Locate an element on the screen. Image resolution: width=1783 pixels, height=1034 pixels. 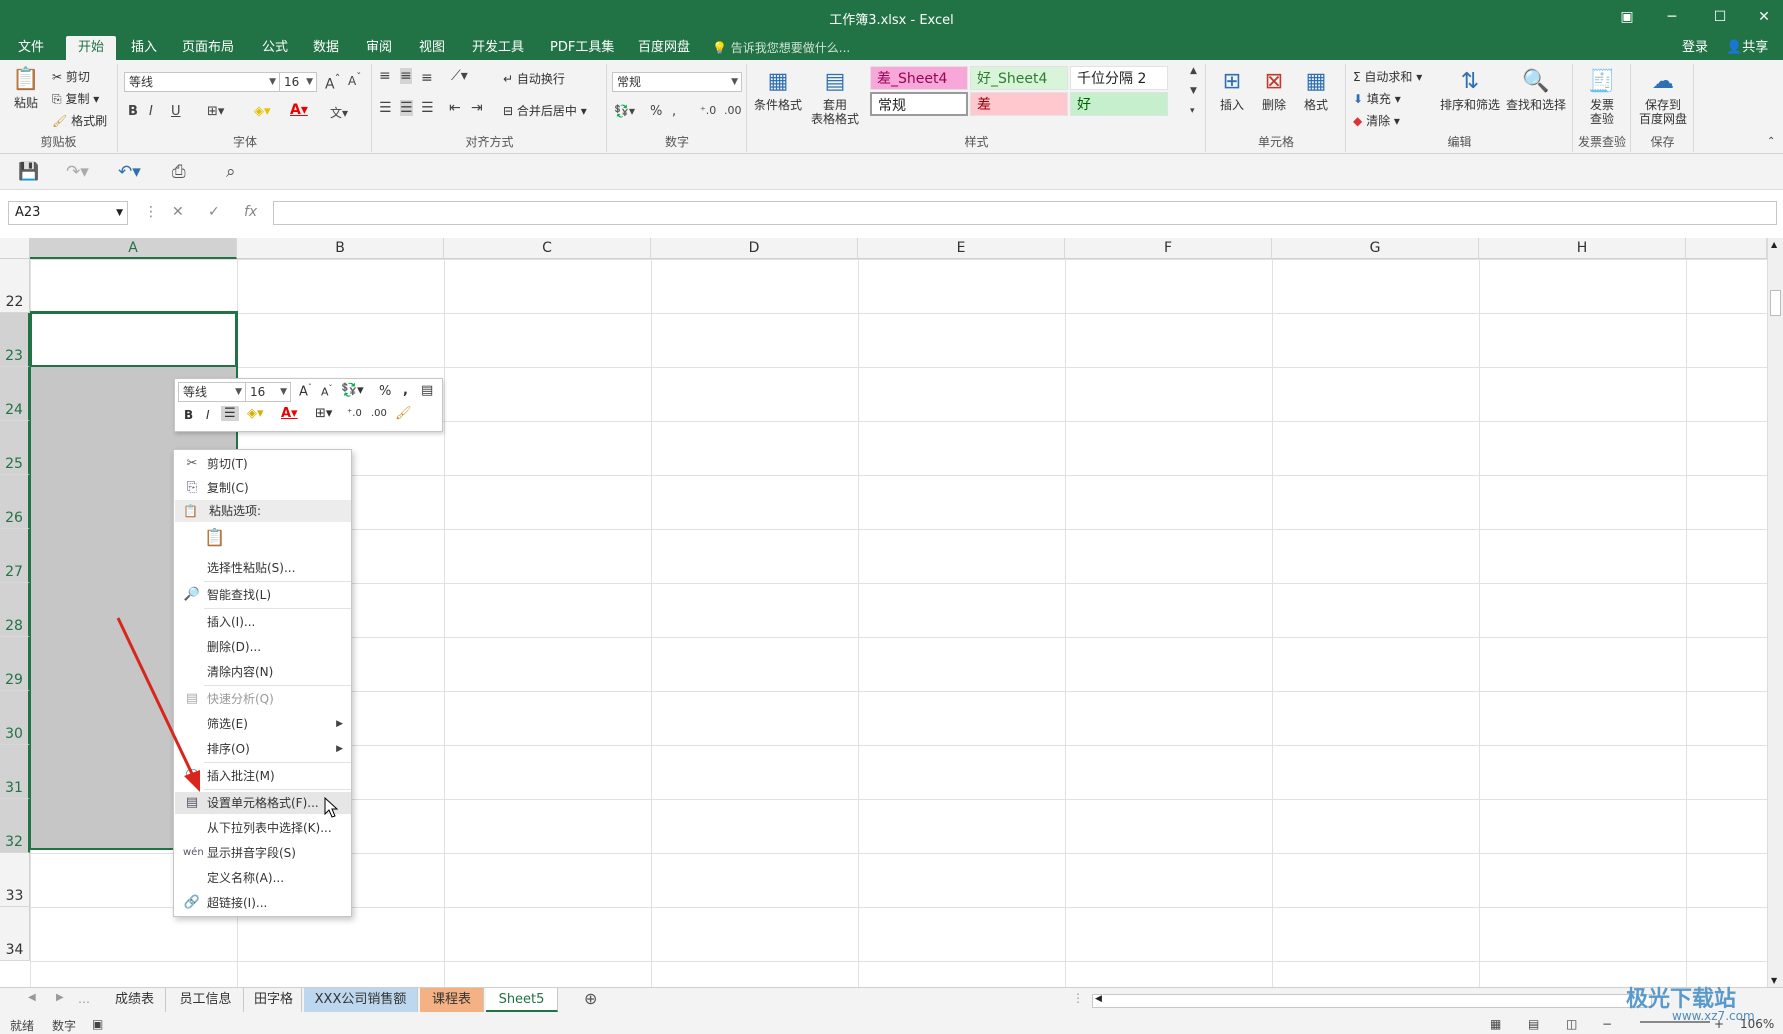
row-header-32: 32 is located at coordinates (15, 826).